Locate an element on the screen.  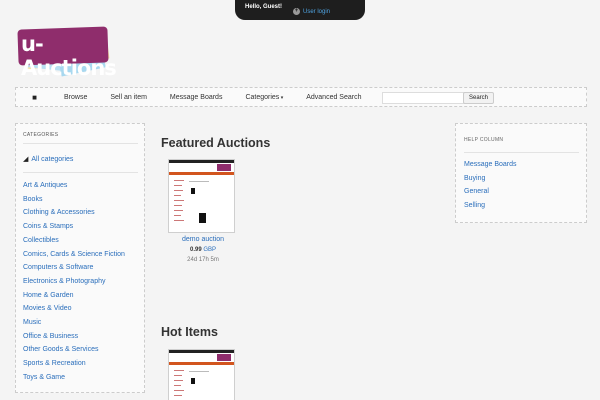
nav-message-boards: Message Boards is located at coordinates (196, 97).